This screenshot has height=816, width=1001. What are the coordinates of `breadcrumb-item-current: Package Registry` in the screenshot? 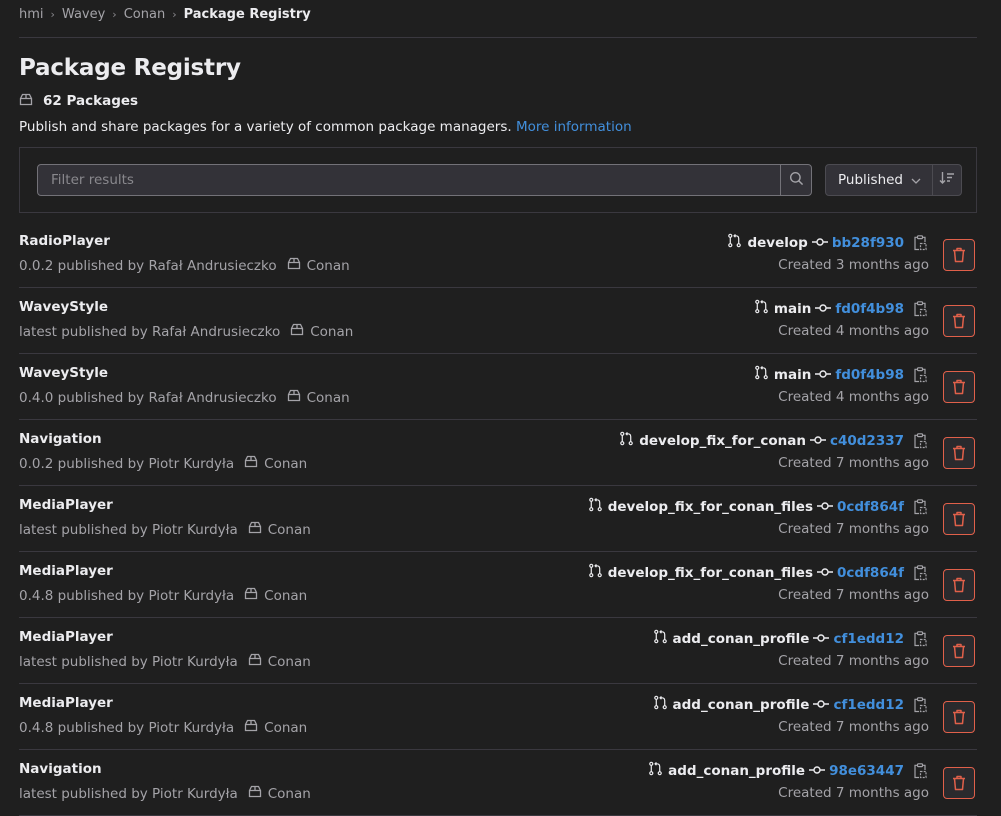 It's located at (247, 14).